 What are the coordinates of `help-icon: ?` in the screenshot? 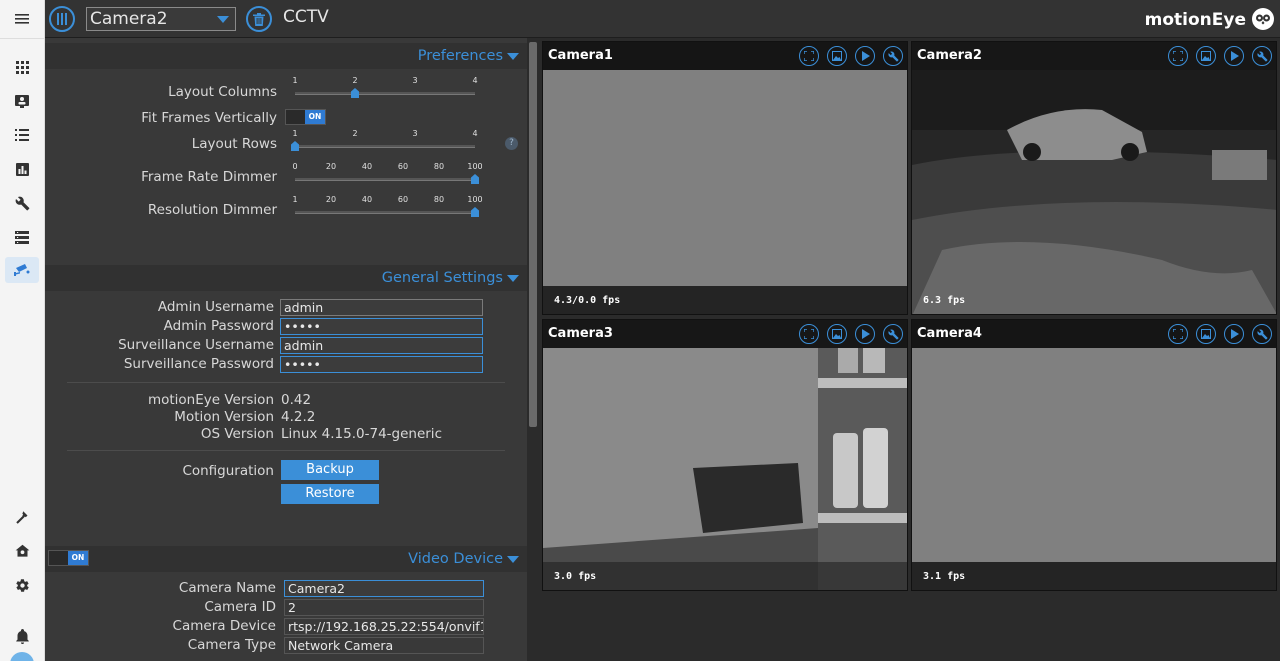 It's located at (511, 143).